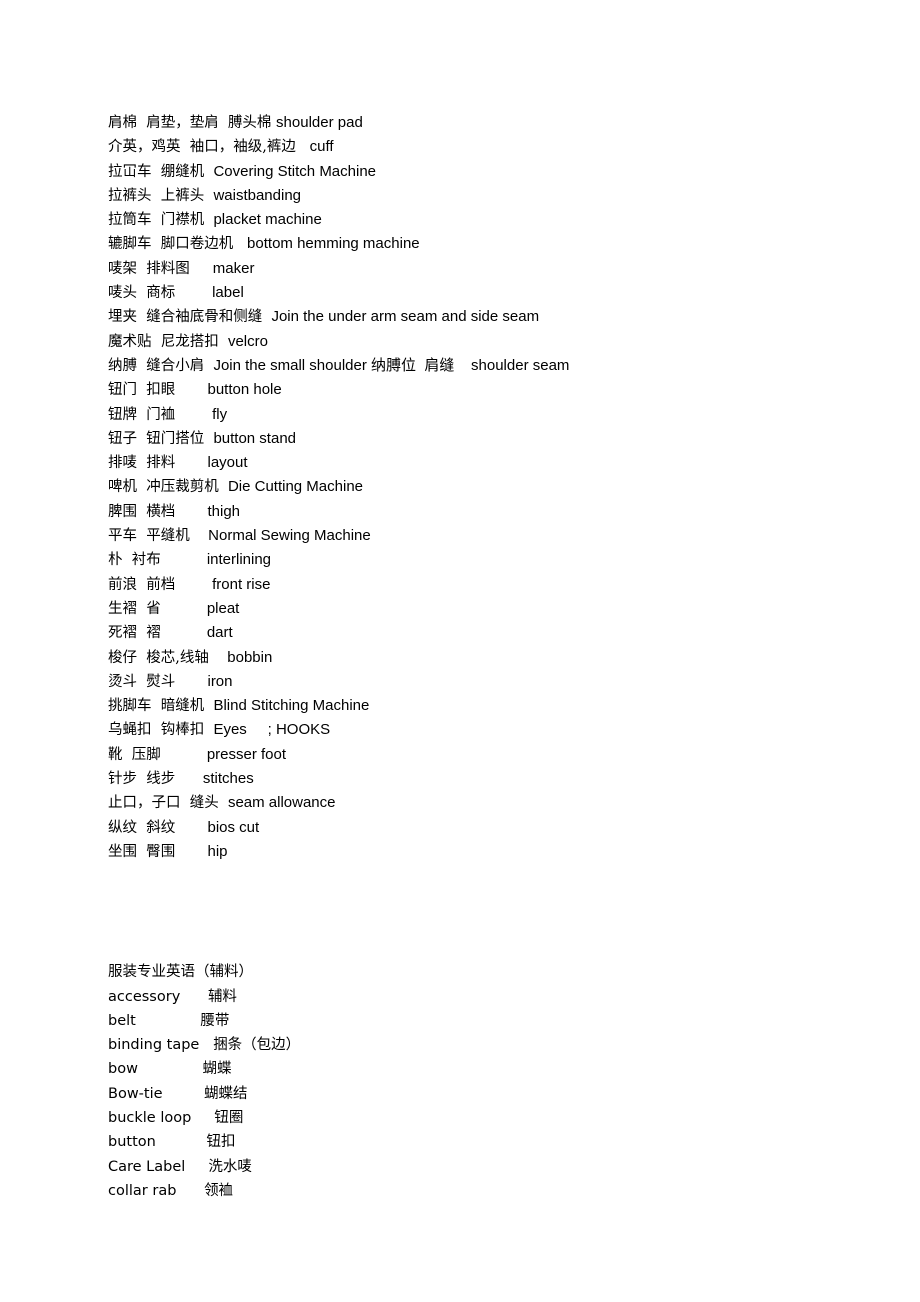 The width and height of the screenshot is (920, 1302). I want to click on term-row: 烫斗 熨斗 iron, so click(498, 681).